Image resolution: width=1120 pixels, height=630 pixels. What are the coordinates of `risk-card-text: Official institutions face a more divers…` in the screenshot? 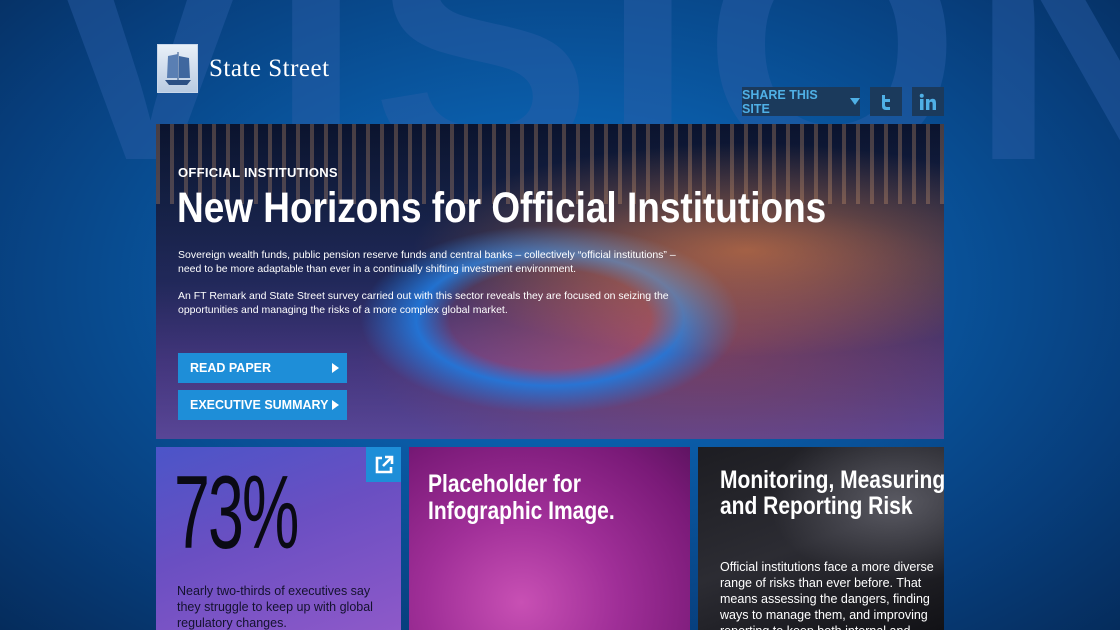 It's located at (827, 595).